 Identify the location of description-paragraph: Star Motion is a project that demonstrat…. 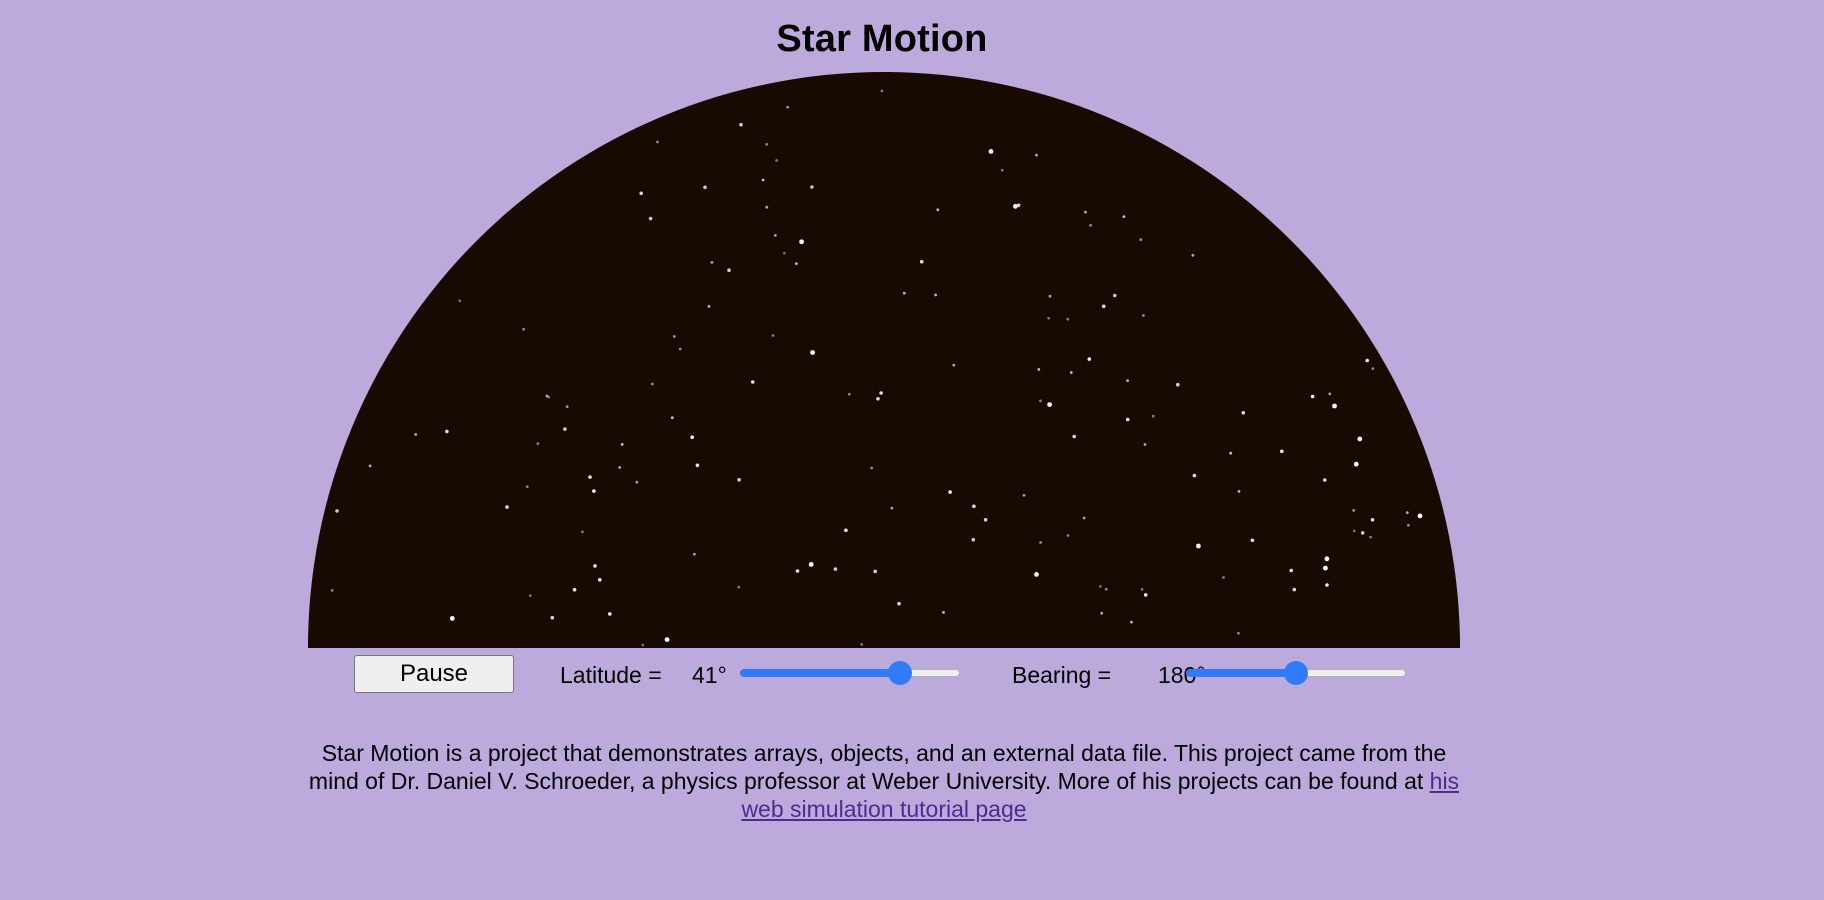
(884, 781).